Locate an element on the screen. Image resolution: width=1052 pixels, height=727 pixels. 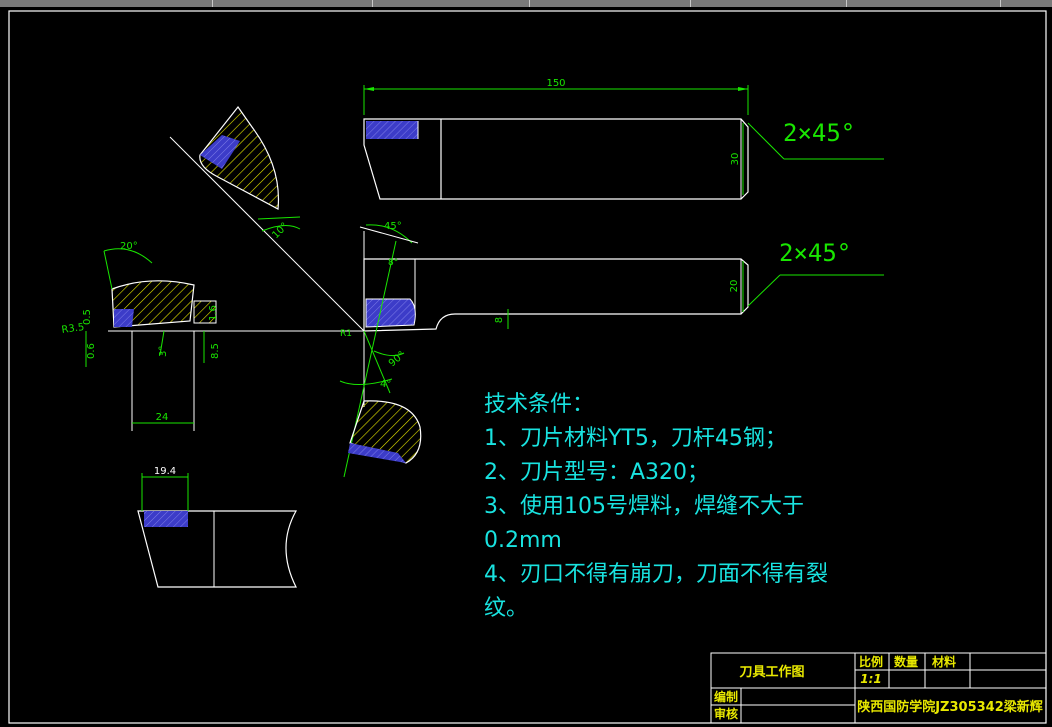
chamfer-callout-1: 2×45° is located at coordinates (815, 139).